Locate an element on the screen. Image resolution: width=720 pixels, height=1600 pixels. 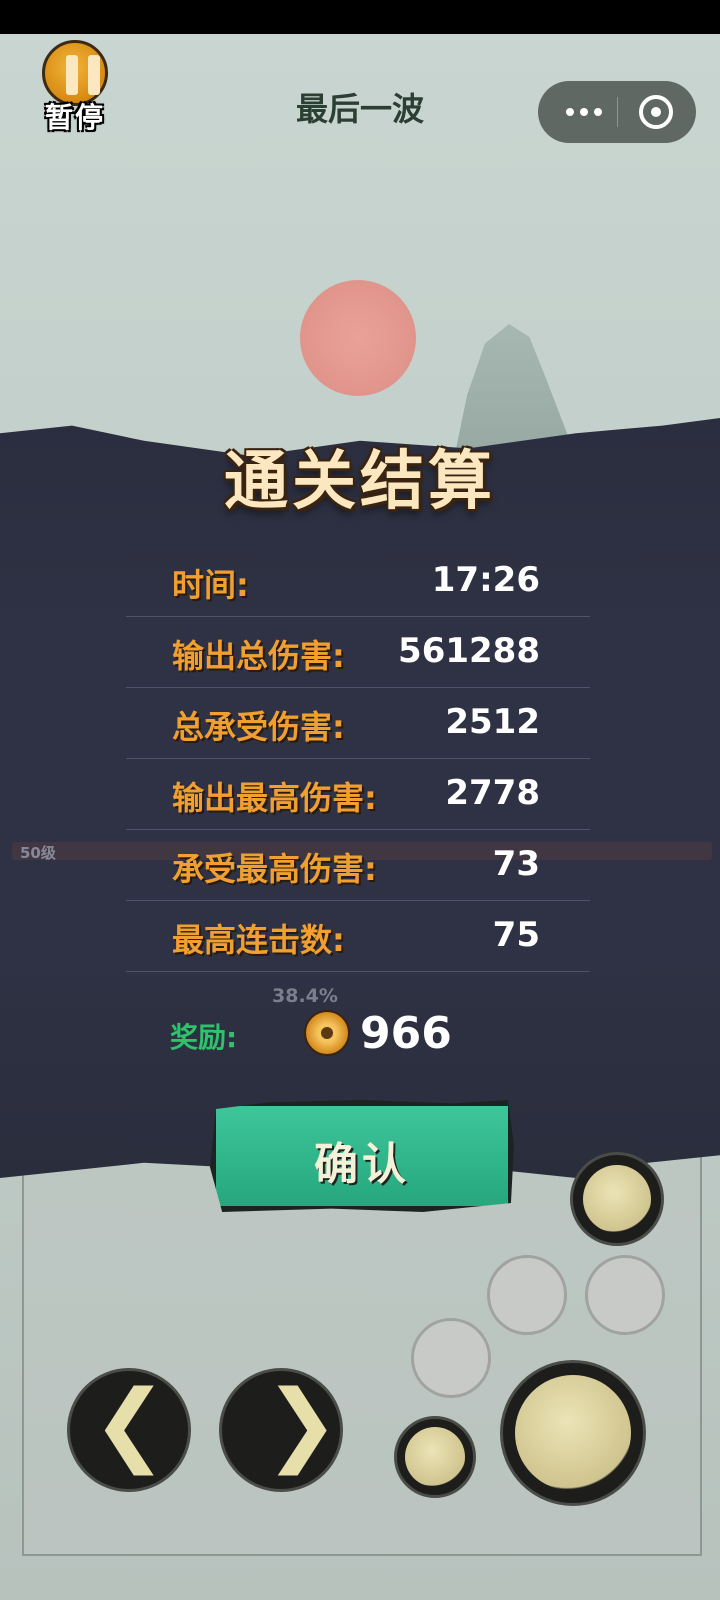
boss-percent: 38.4% is located at coordinates (305, 996).